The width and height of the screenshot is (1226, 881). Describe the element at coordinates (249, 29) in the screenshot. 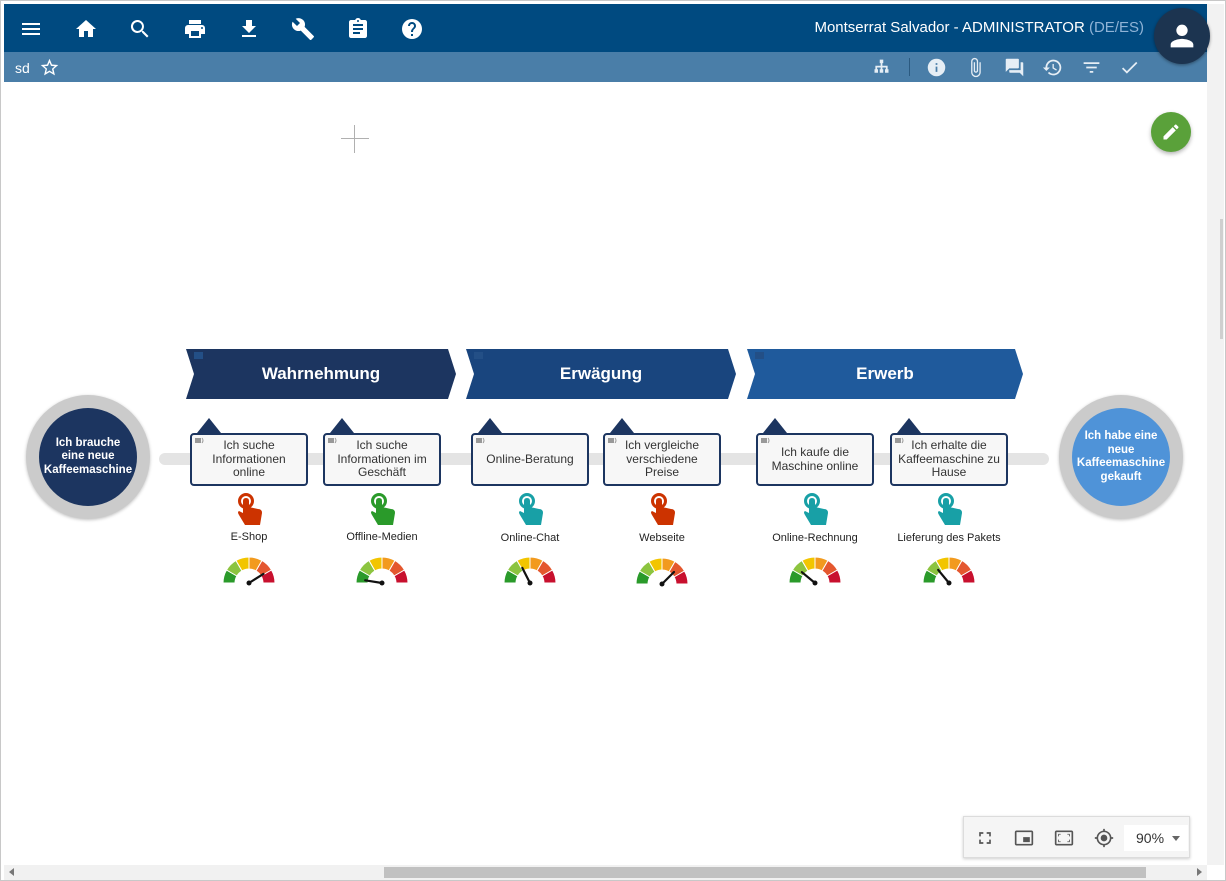

I see `download-icon` at that location.